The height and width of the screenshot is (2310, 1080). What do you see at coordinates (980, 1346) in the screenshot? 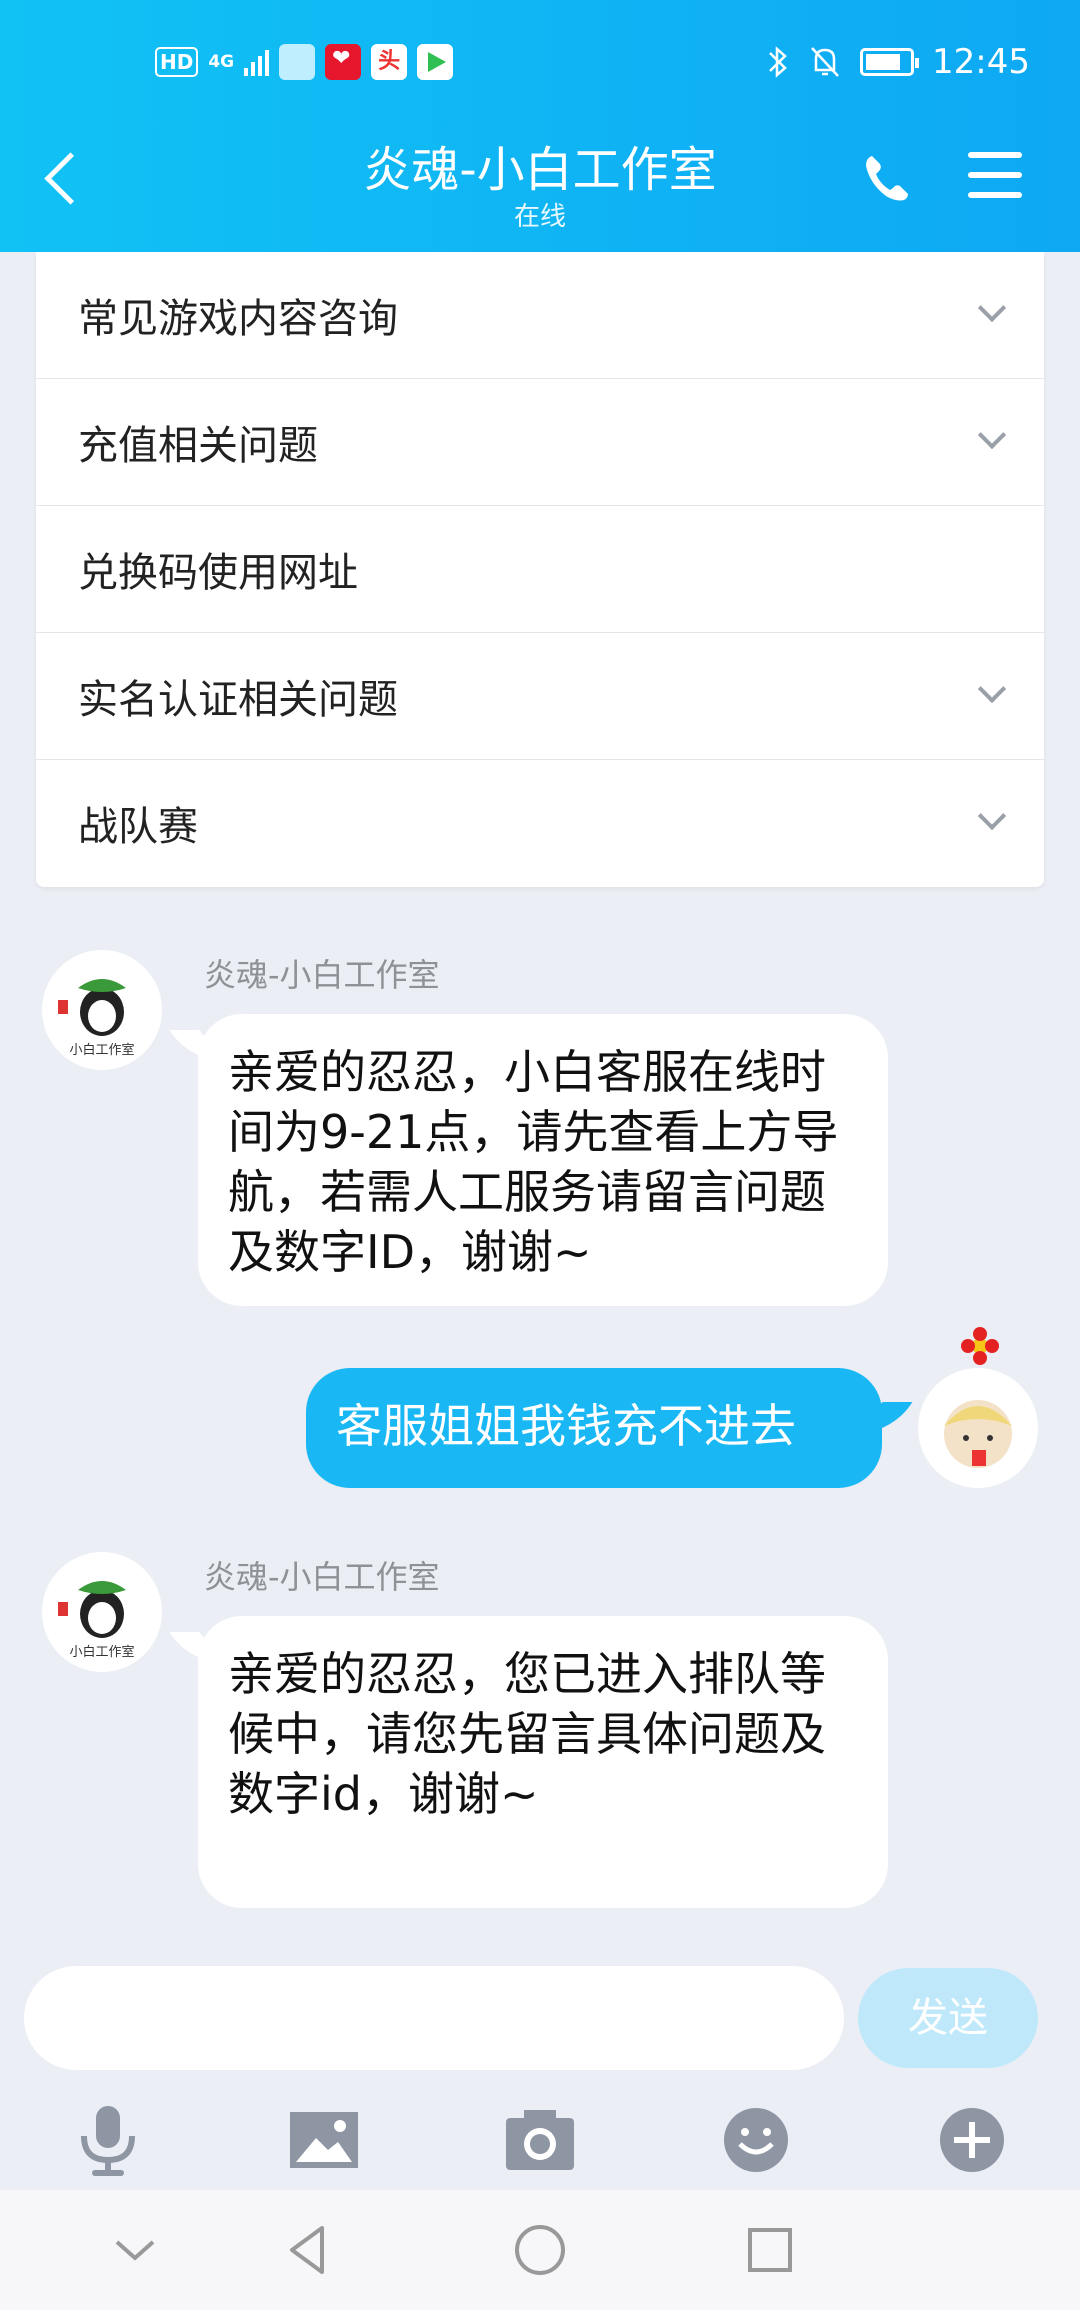
I see `flower-decoration-icon` at bounding box center [980, 1346].